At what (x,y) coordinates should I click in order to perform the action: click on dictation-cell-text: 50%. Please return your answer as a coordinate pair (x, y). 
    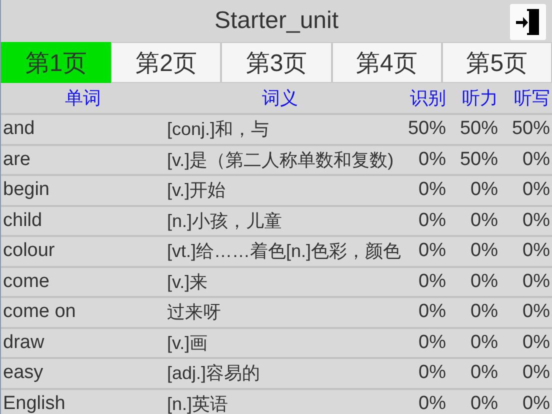
    Looking at the image, I should click on (530, 129).